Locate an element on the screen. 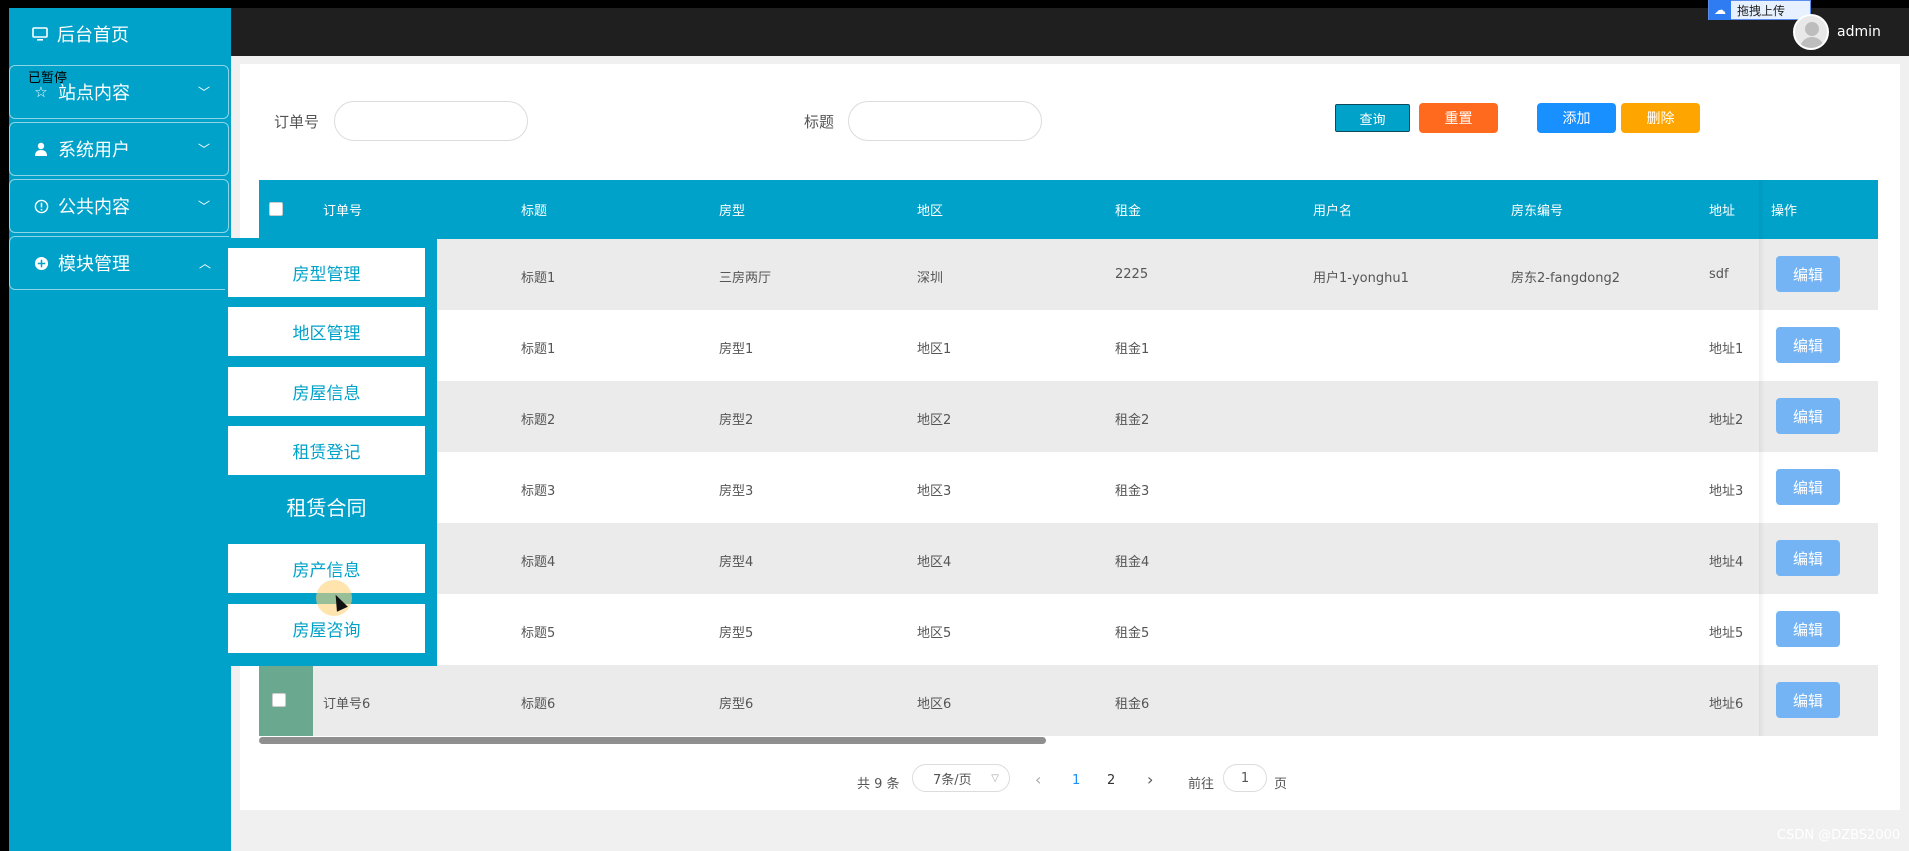  page-2-button: 2 is located at coordinates (1111, 780).